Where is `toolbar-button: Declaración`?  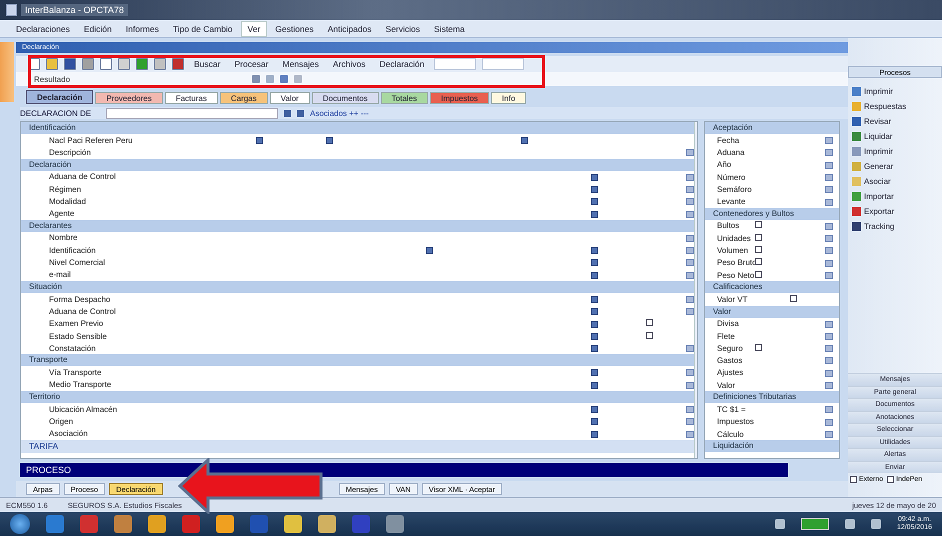 toolbar-button: Declaración is located at coordinates (401, 64).